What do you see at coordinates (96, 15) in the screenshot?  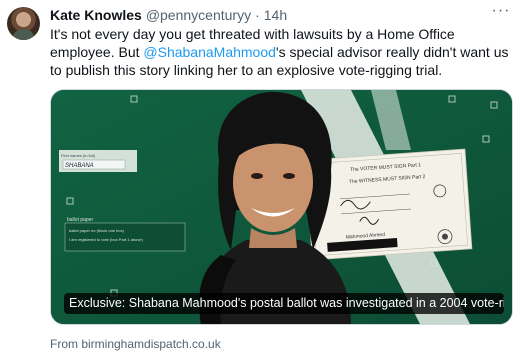 I see `author-name: Kate Knowles` at bounding box center [96, 15].